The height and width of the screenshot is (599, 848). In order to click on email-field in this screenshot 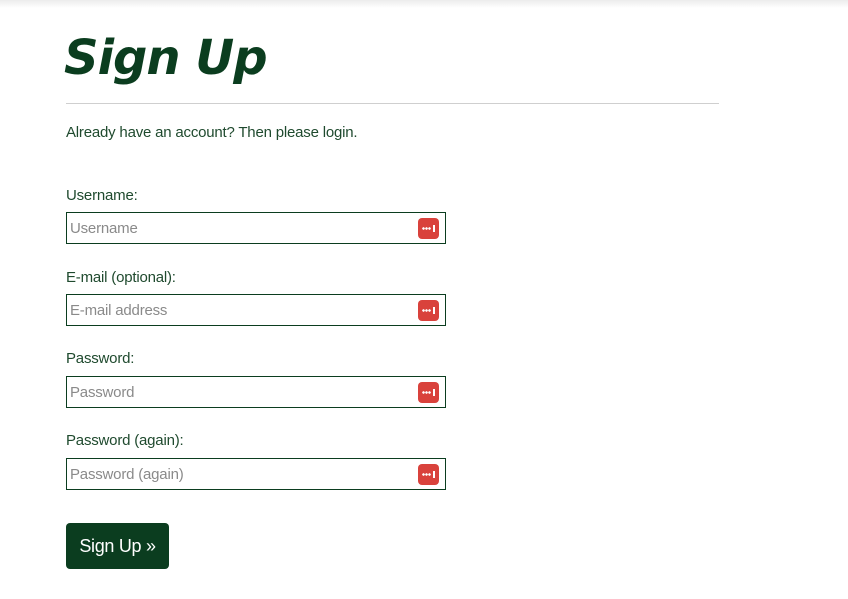, I will do `click(256, 310)`.